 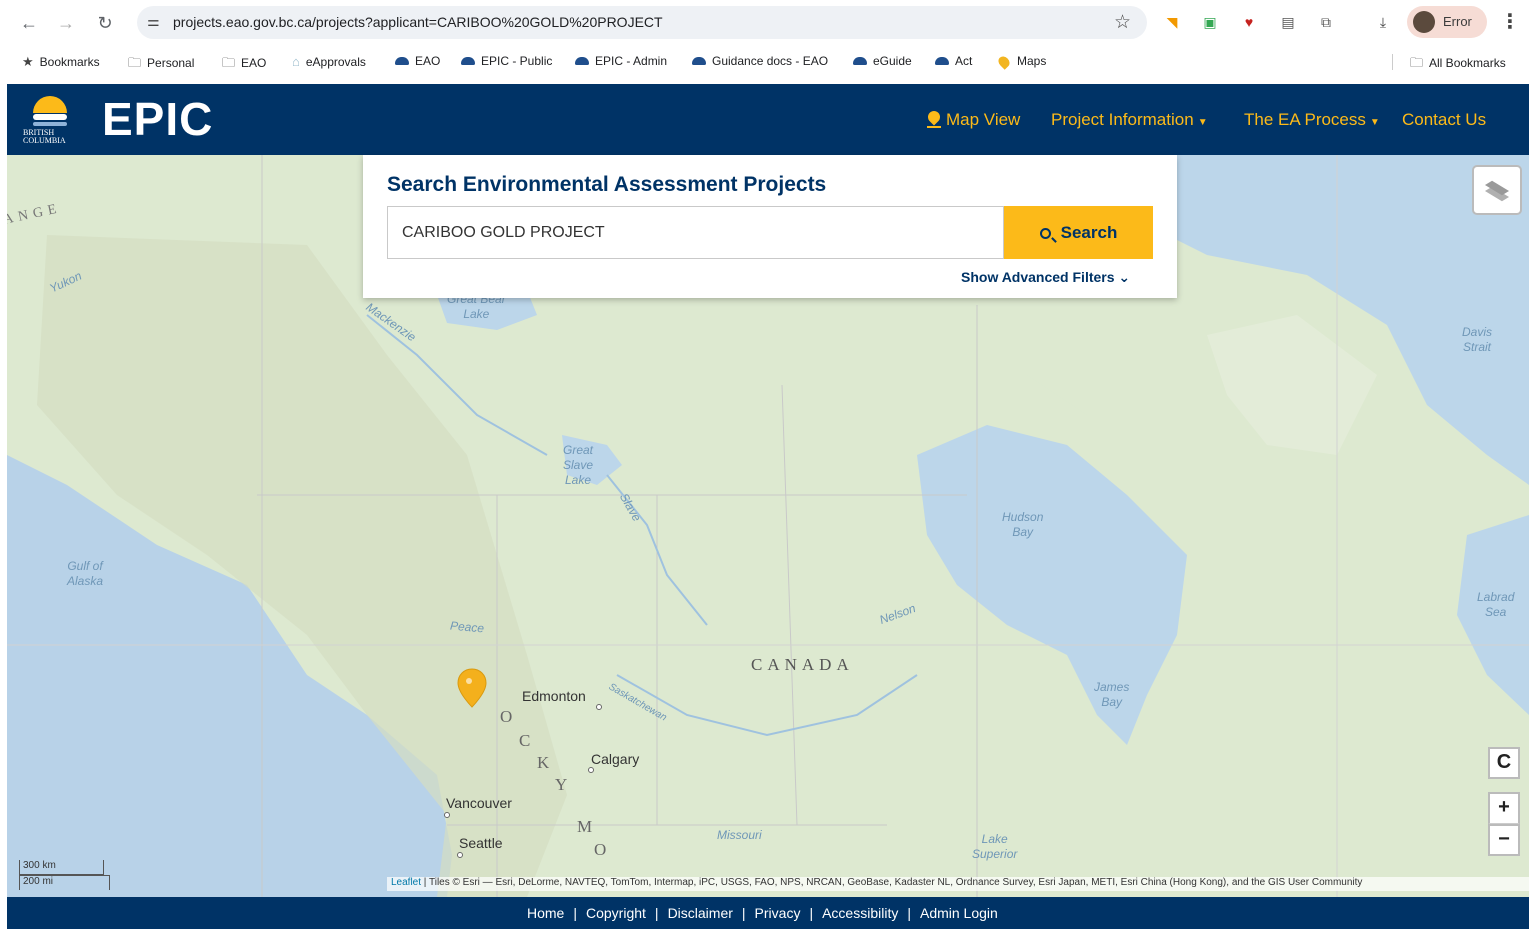 What do you see at coordinates (695, 232) in the screenshot?
I see `search-input` at bounding box center [695, 232].